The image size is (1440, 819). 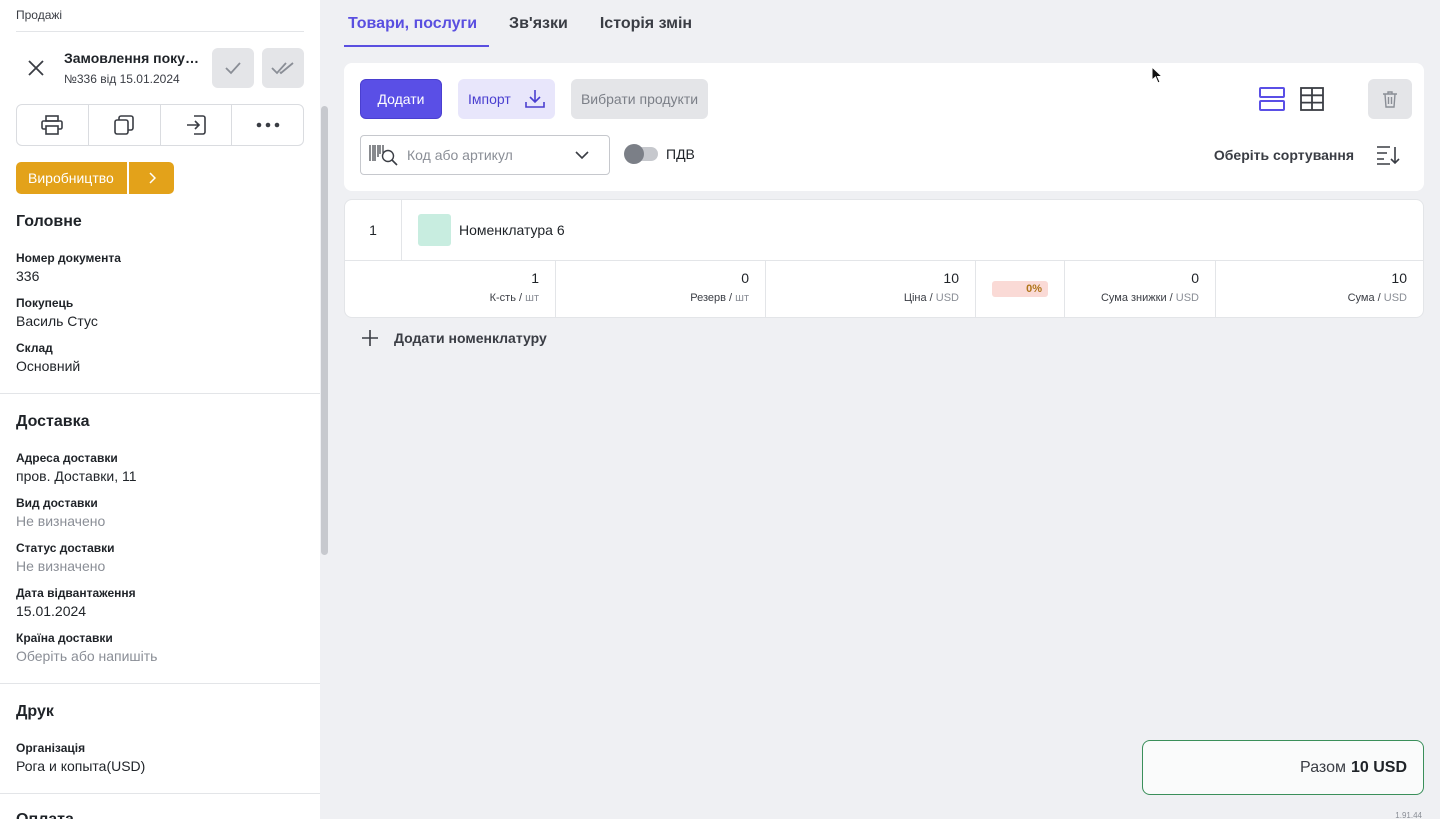 I want to click on approve-button, so click(x=233, y=68).